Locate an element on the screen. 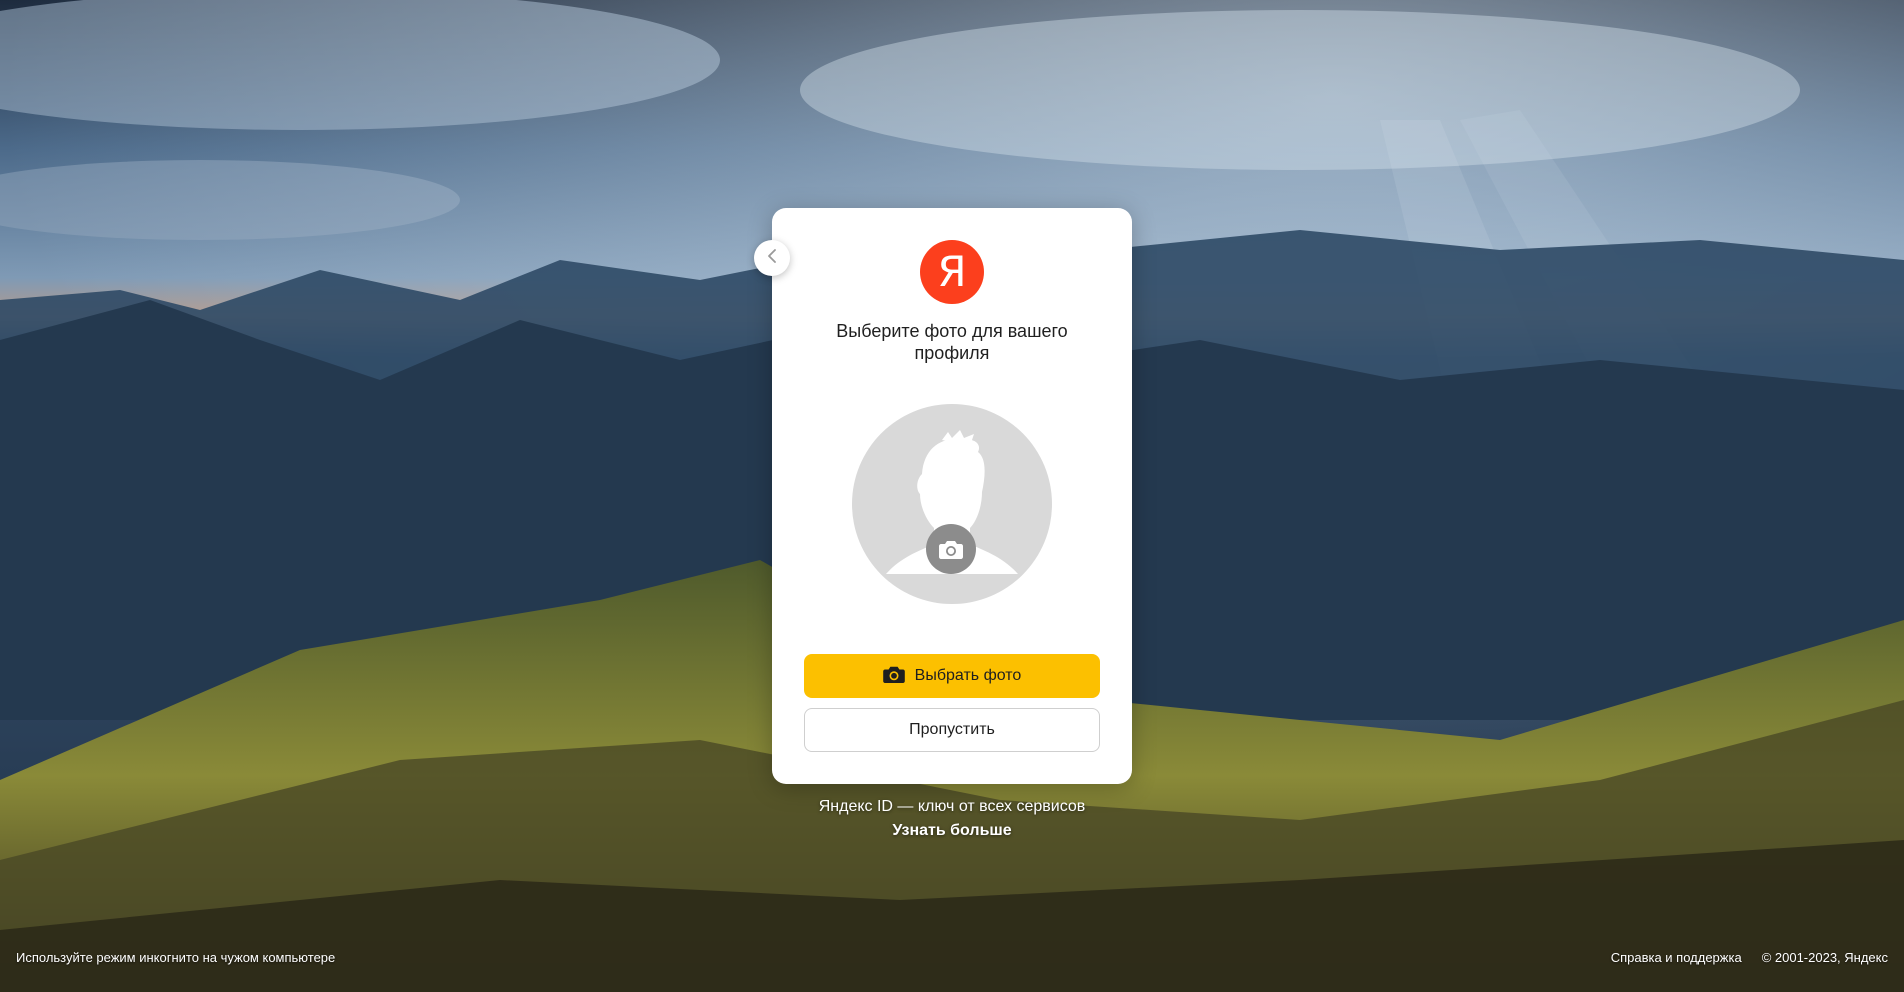 The height and width of the screenshot is (992, 1904). help-support-link: Справка и поддержка is located at coordinates (1676, 957).